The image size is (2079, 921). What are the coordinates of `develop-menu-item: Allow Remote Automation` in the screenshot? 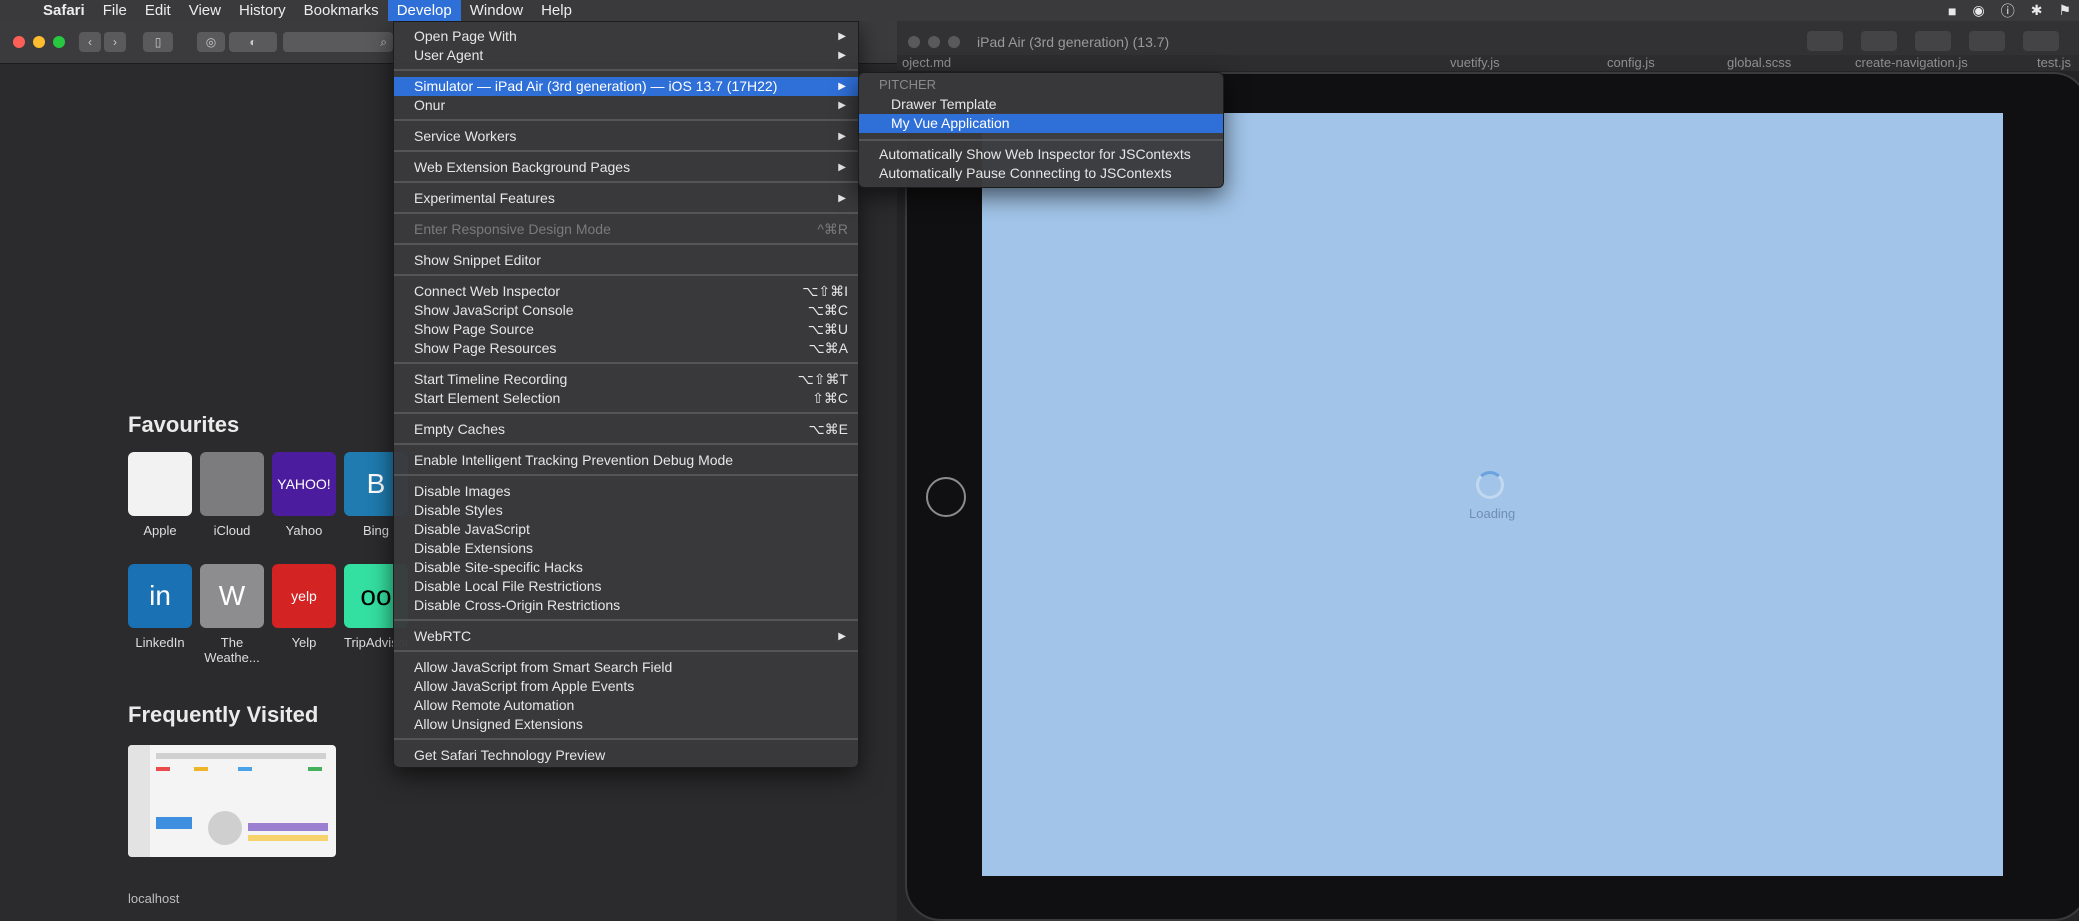 It's located at (626, 705).